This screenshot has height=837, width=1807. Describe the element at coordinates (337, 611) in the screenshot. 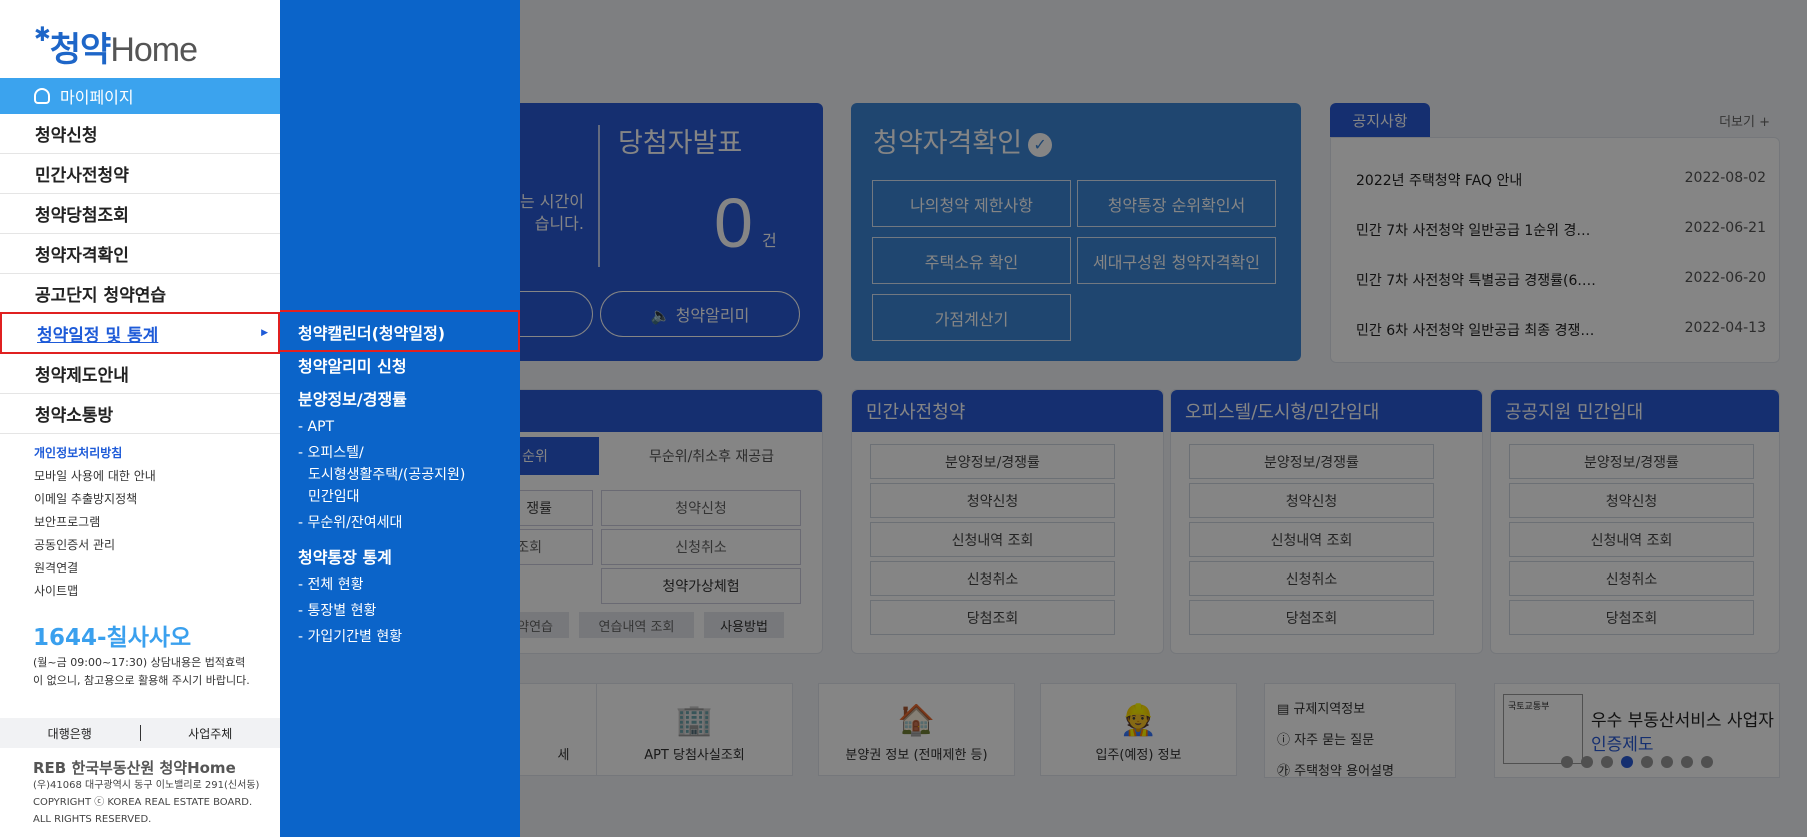

I see `submenu-account-status: - 통장별 현황` at that location.